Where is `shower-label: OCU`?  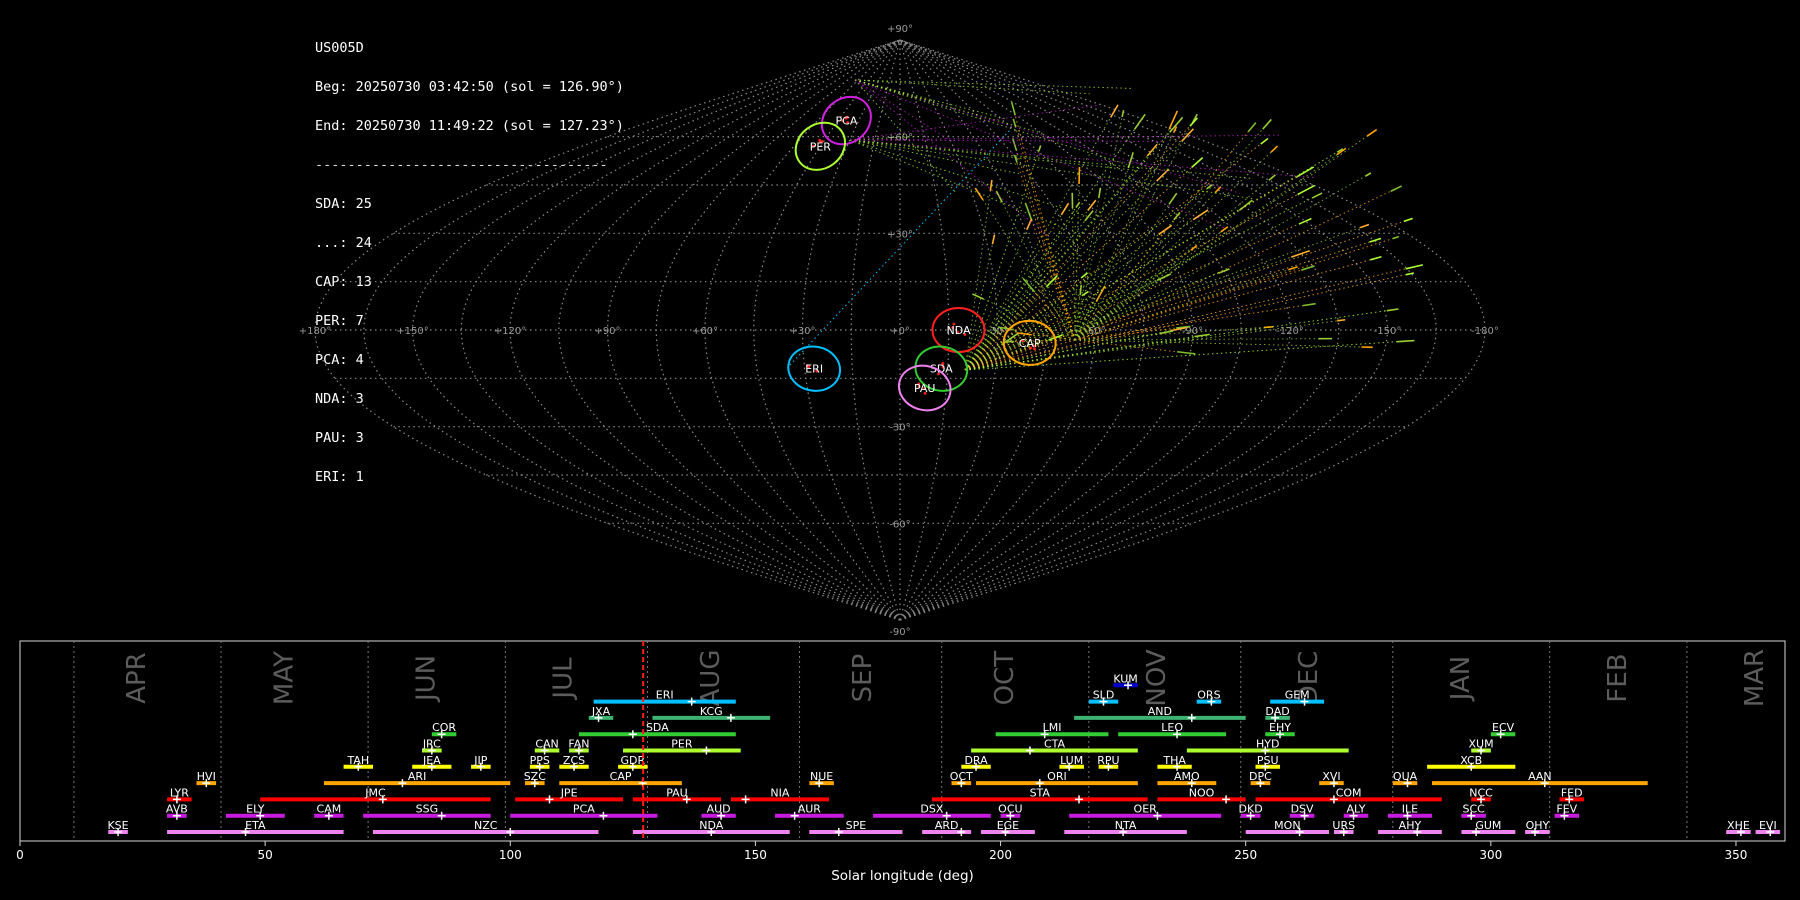
shower-label: OCU is located at coordinates (1010, 809).